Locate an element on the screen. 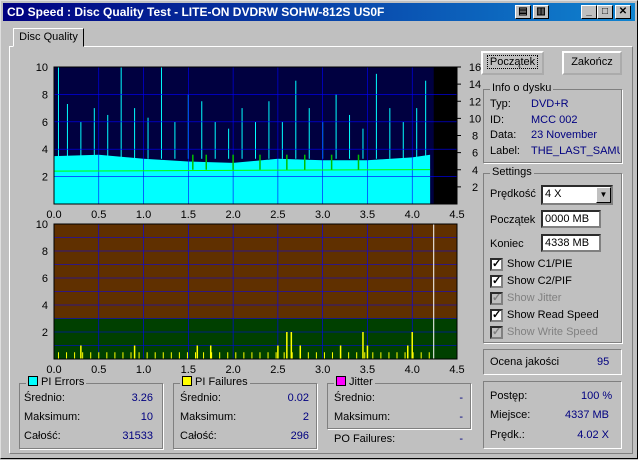  po-failures-key: PO Failures: is located at coordinates (365, 439).